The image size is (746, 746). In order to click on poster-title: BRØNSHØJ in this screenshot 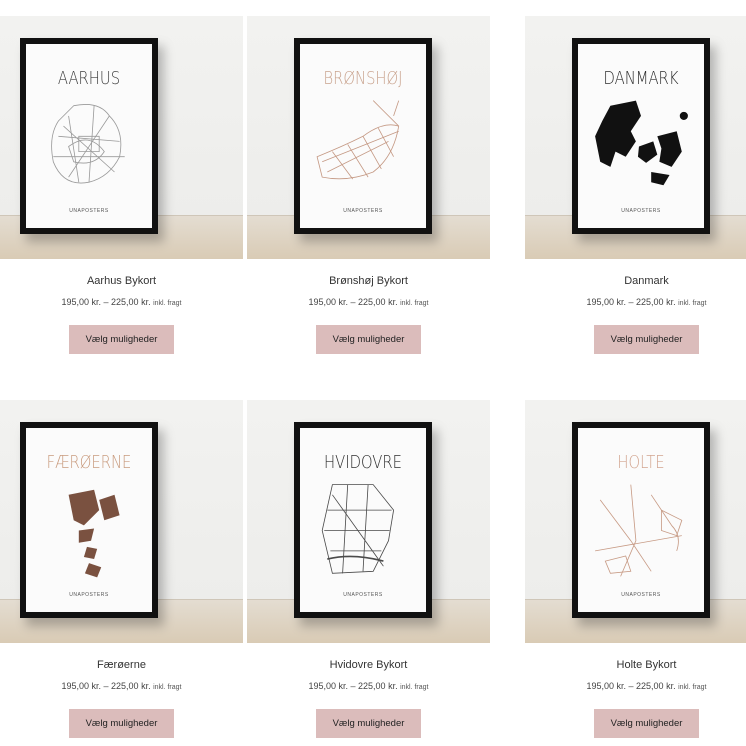, I will do `click(363, 78)`.